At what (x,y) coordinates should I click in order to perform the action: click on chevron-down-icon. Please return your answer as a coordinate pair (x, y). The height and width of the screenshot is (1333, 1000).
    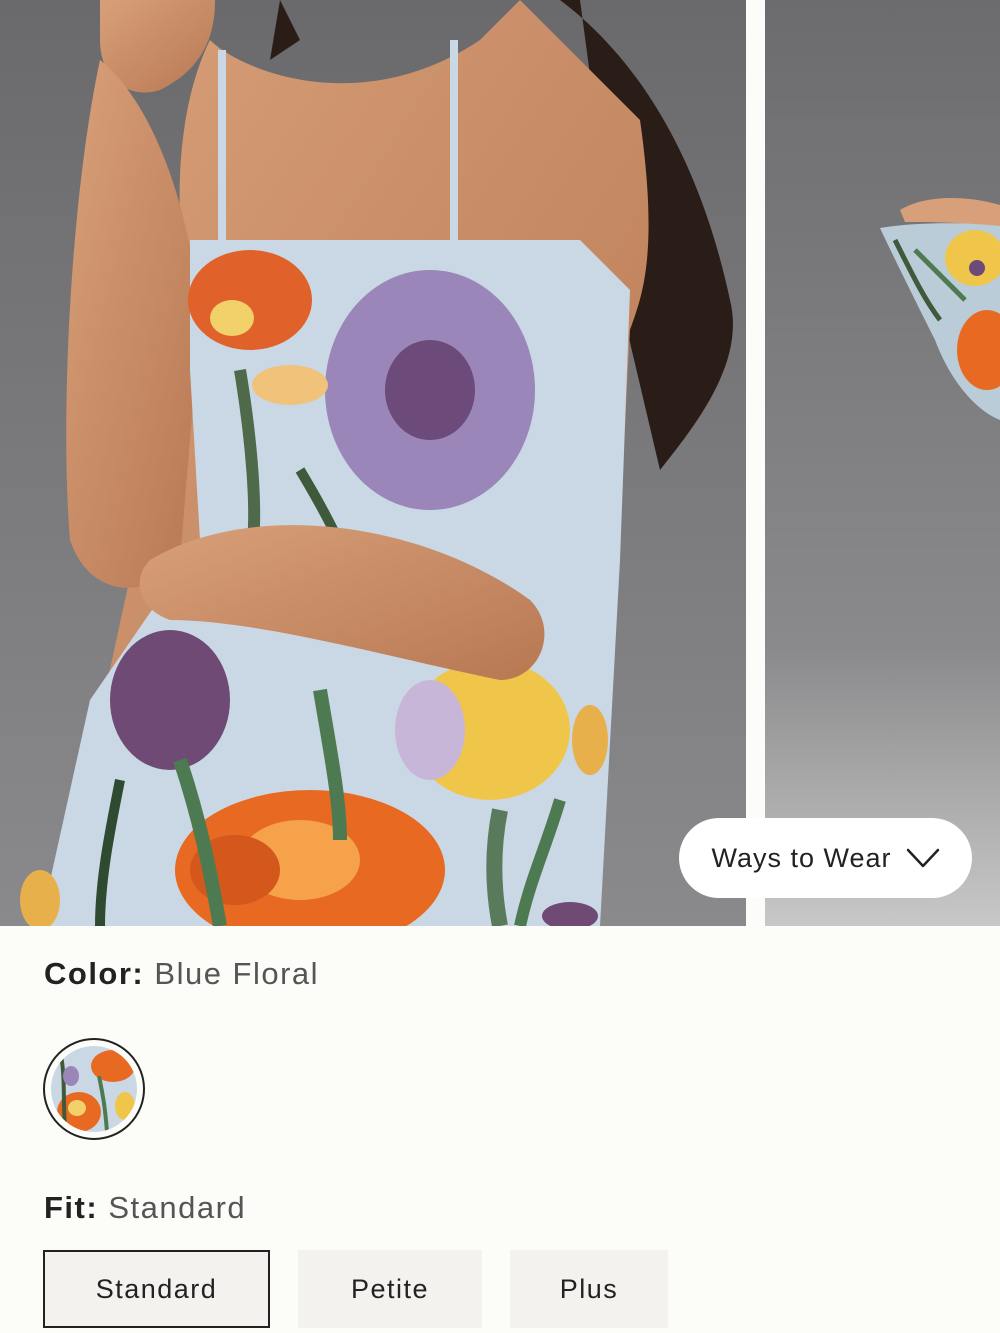
    Looking at the image, I should click on (922, 858).